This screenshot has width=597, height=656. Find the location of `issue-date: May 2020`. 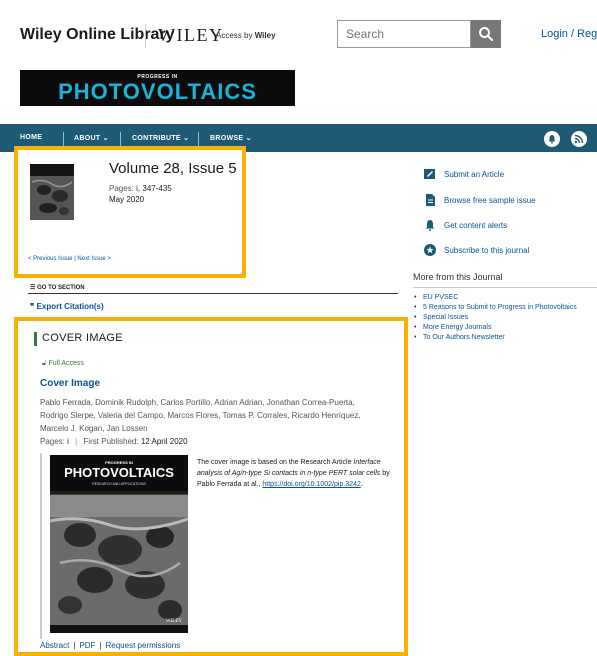

issue-date: May 2020 is located at coordinates (127, 199).